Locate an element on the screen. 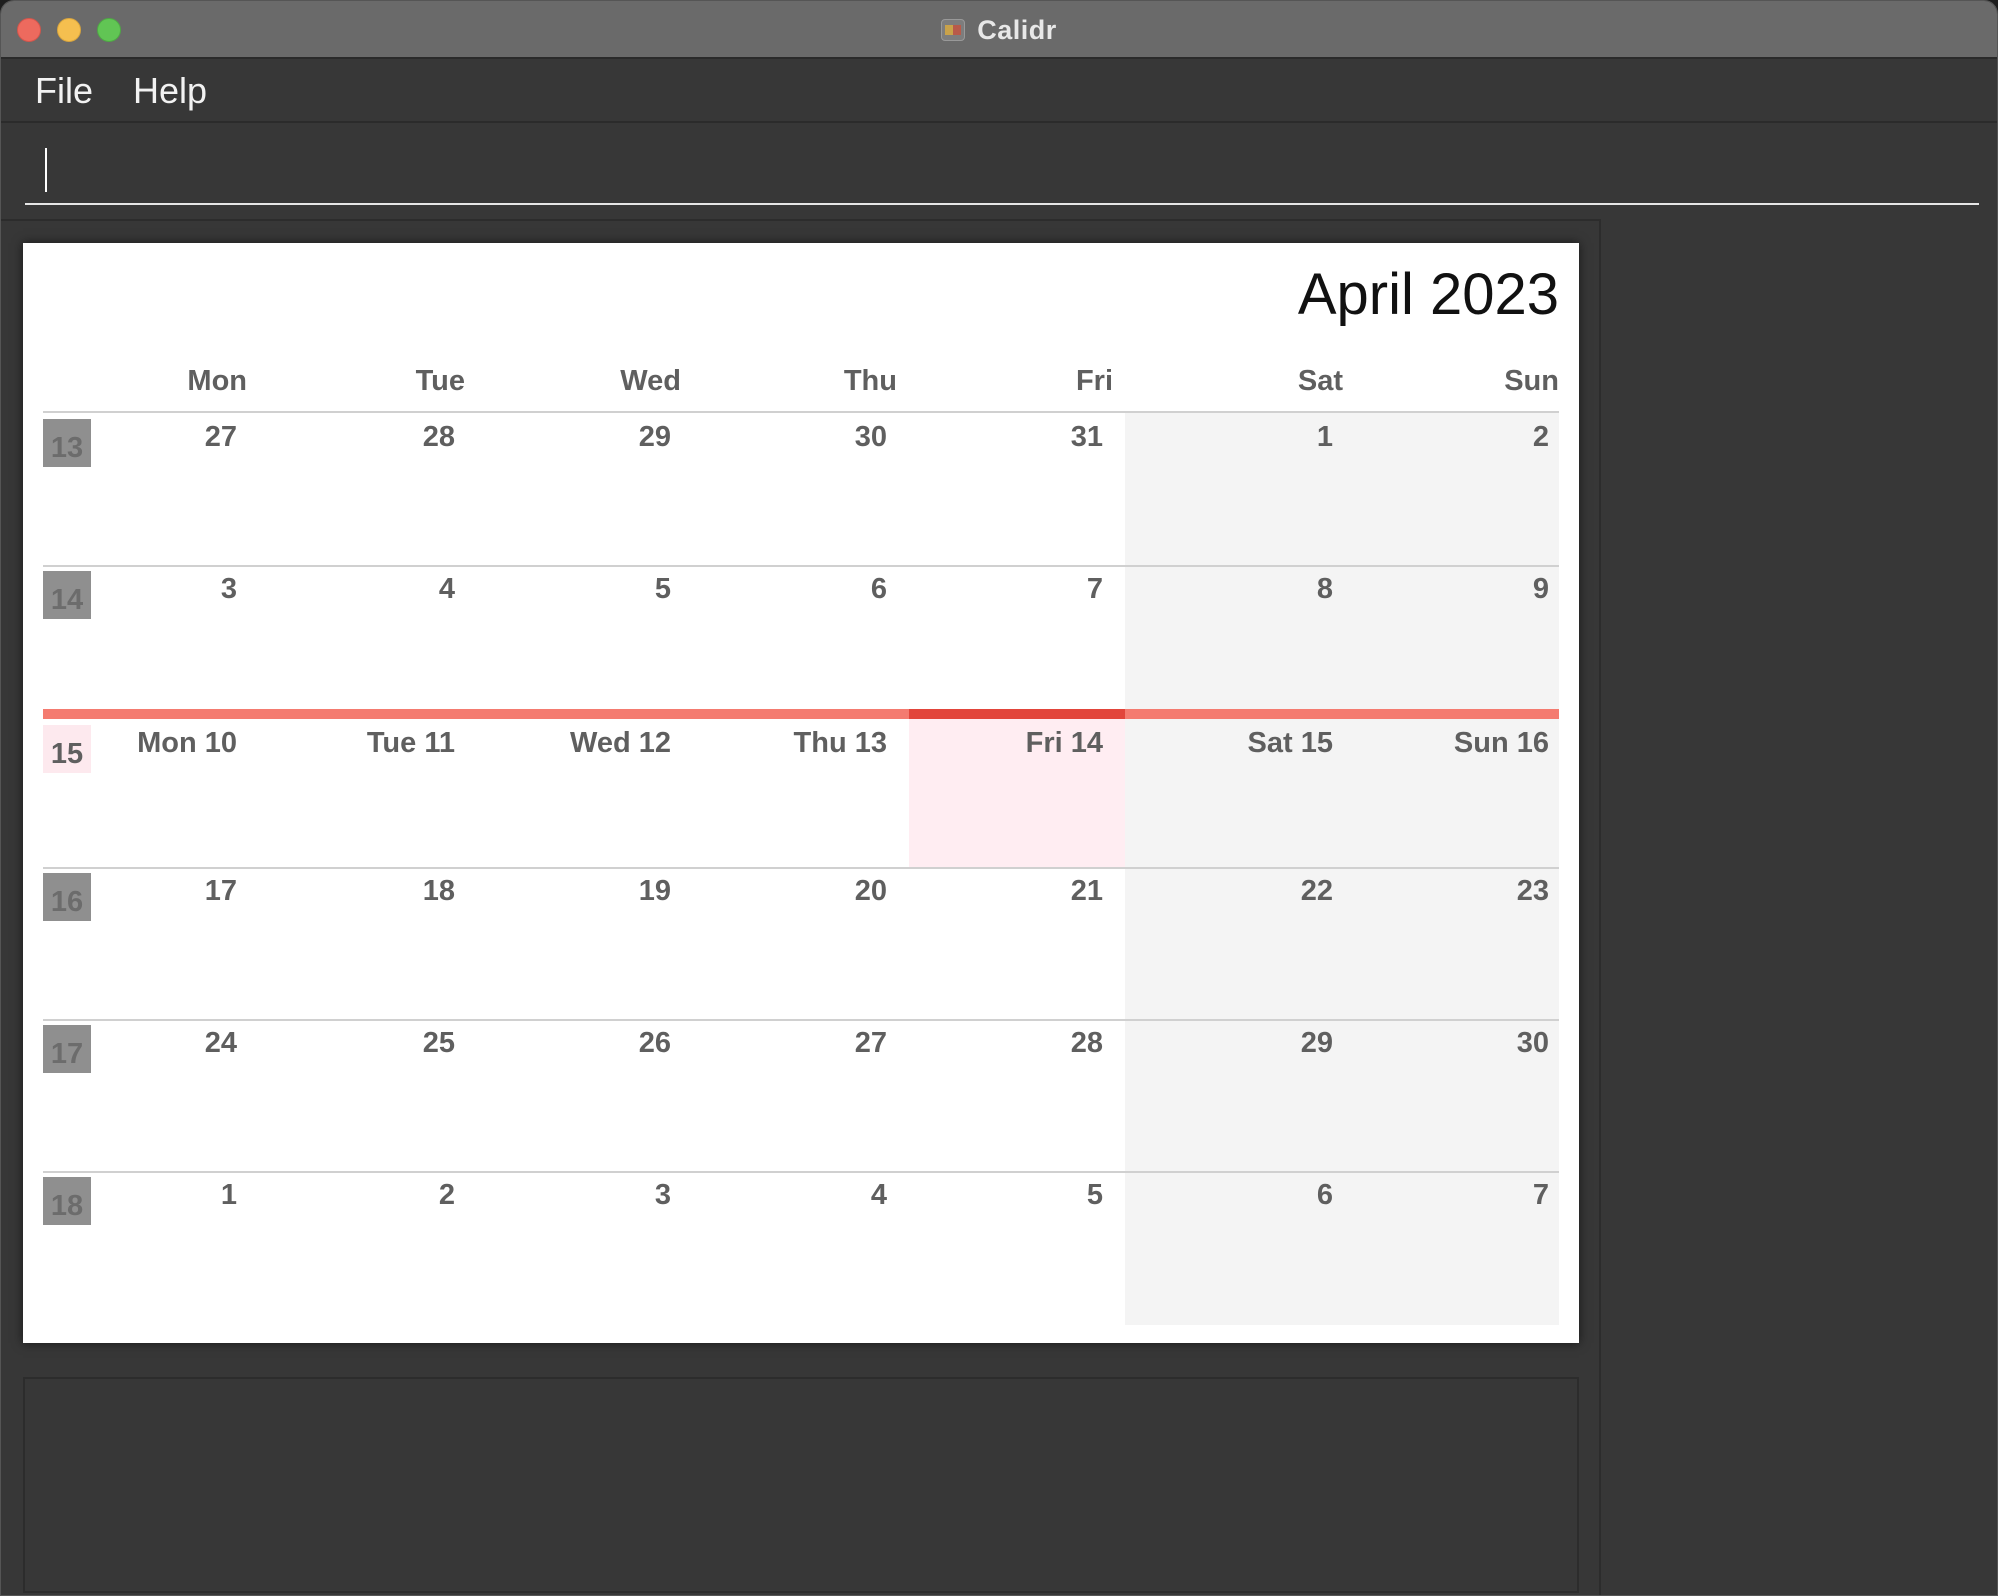 The height and width of the screenshot is (1596, 1998). menu-file: File is located at coordinates (64, 91).